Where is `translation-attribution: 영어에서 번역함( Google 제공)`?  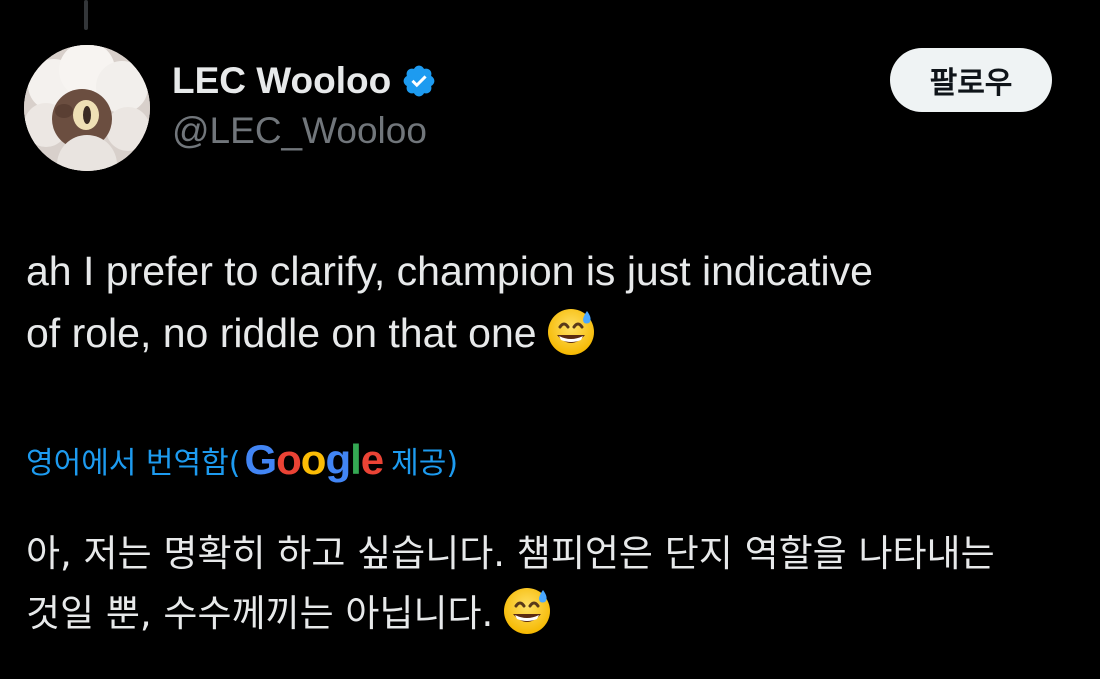
translation-attribution: 영어에서 번역함( Google 제공) is located at coordinates (242, 460).